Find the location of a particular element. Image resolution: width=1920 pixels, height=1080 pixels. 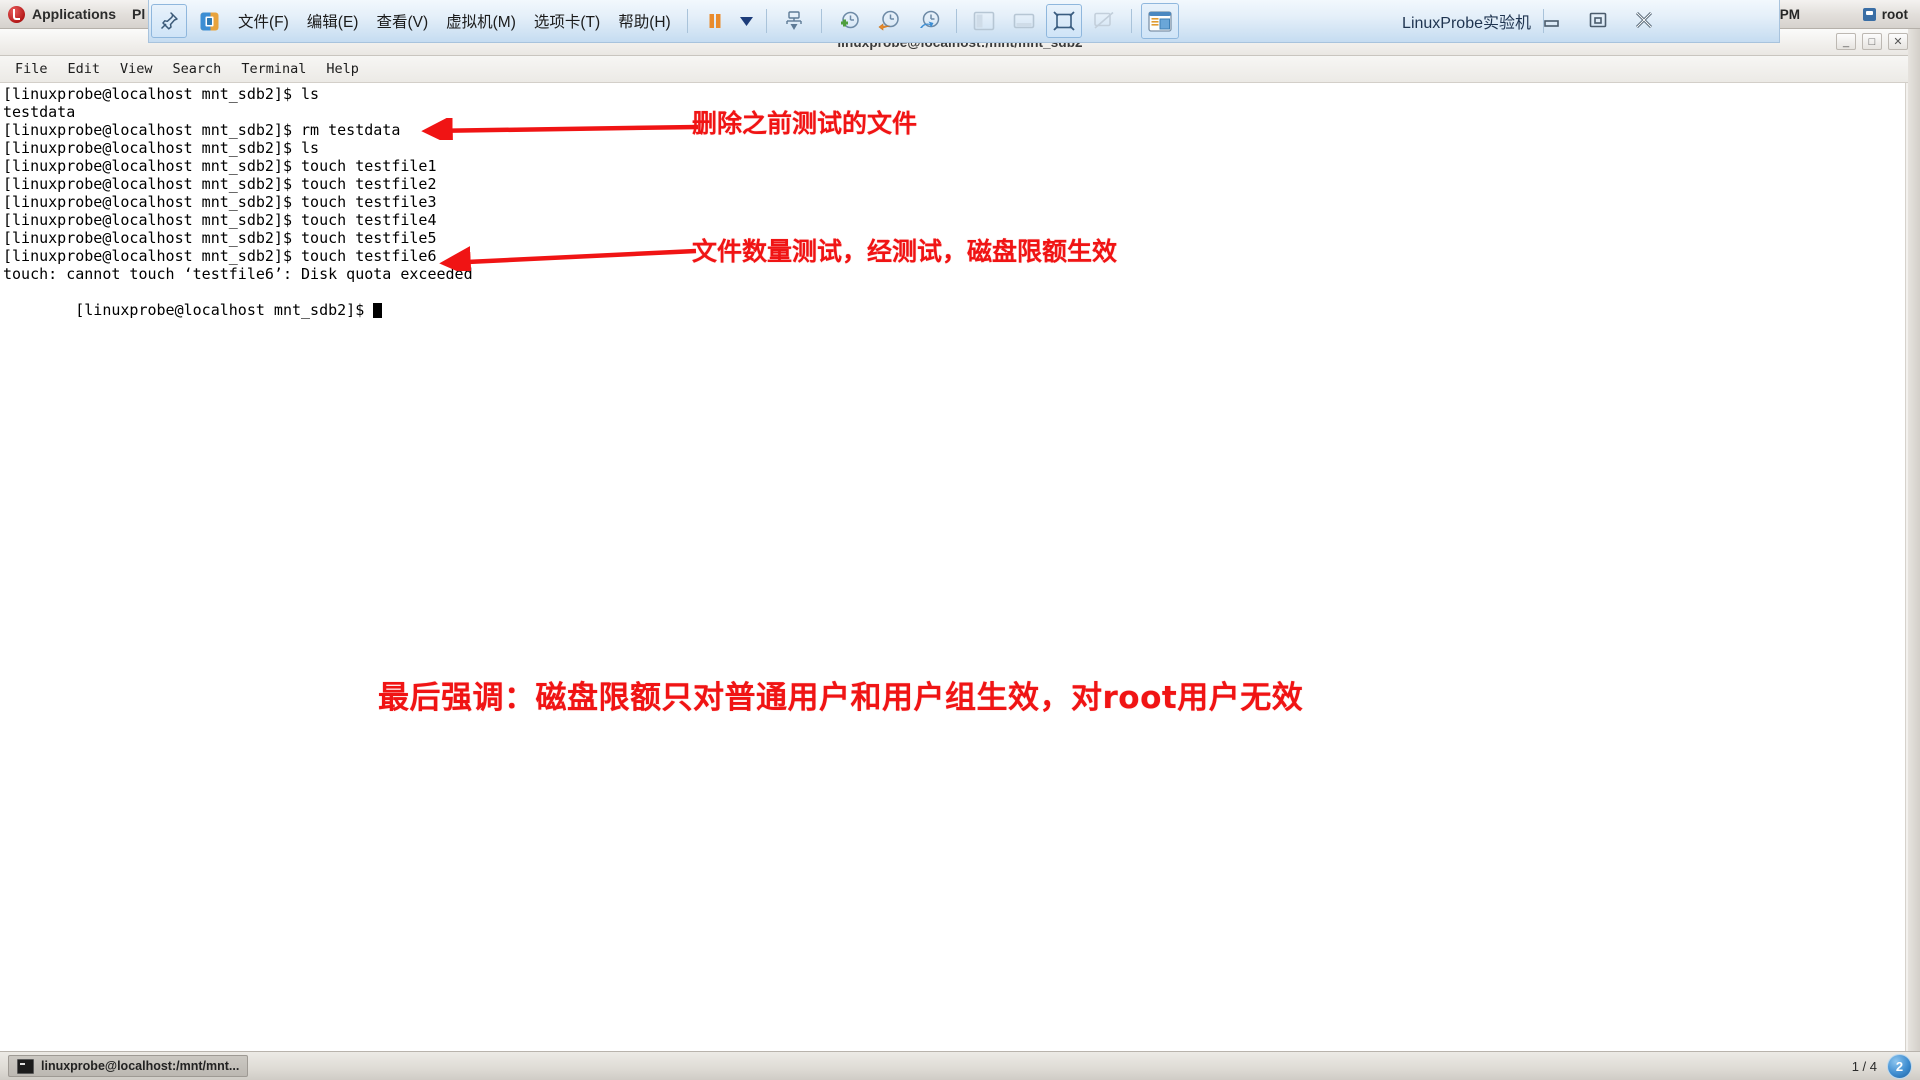

terminal-line: testdata is located at coordinates (39, 112).